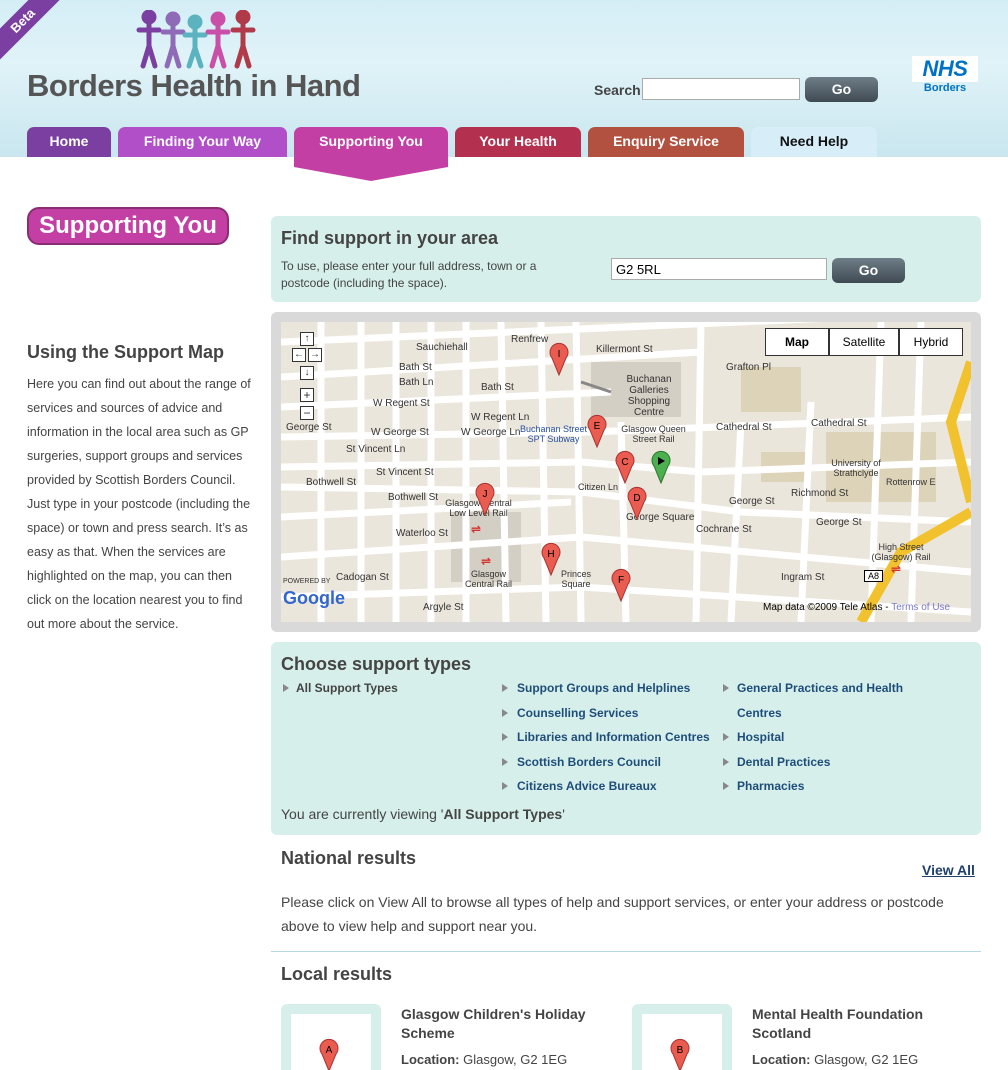 The width and height of the screenshot is (1008, 1070). Describe the element at coordinates (814, 142) in the screenshot. I see `tab-need-help: Need Help` at that location.